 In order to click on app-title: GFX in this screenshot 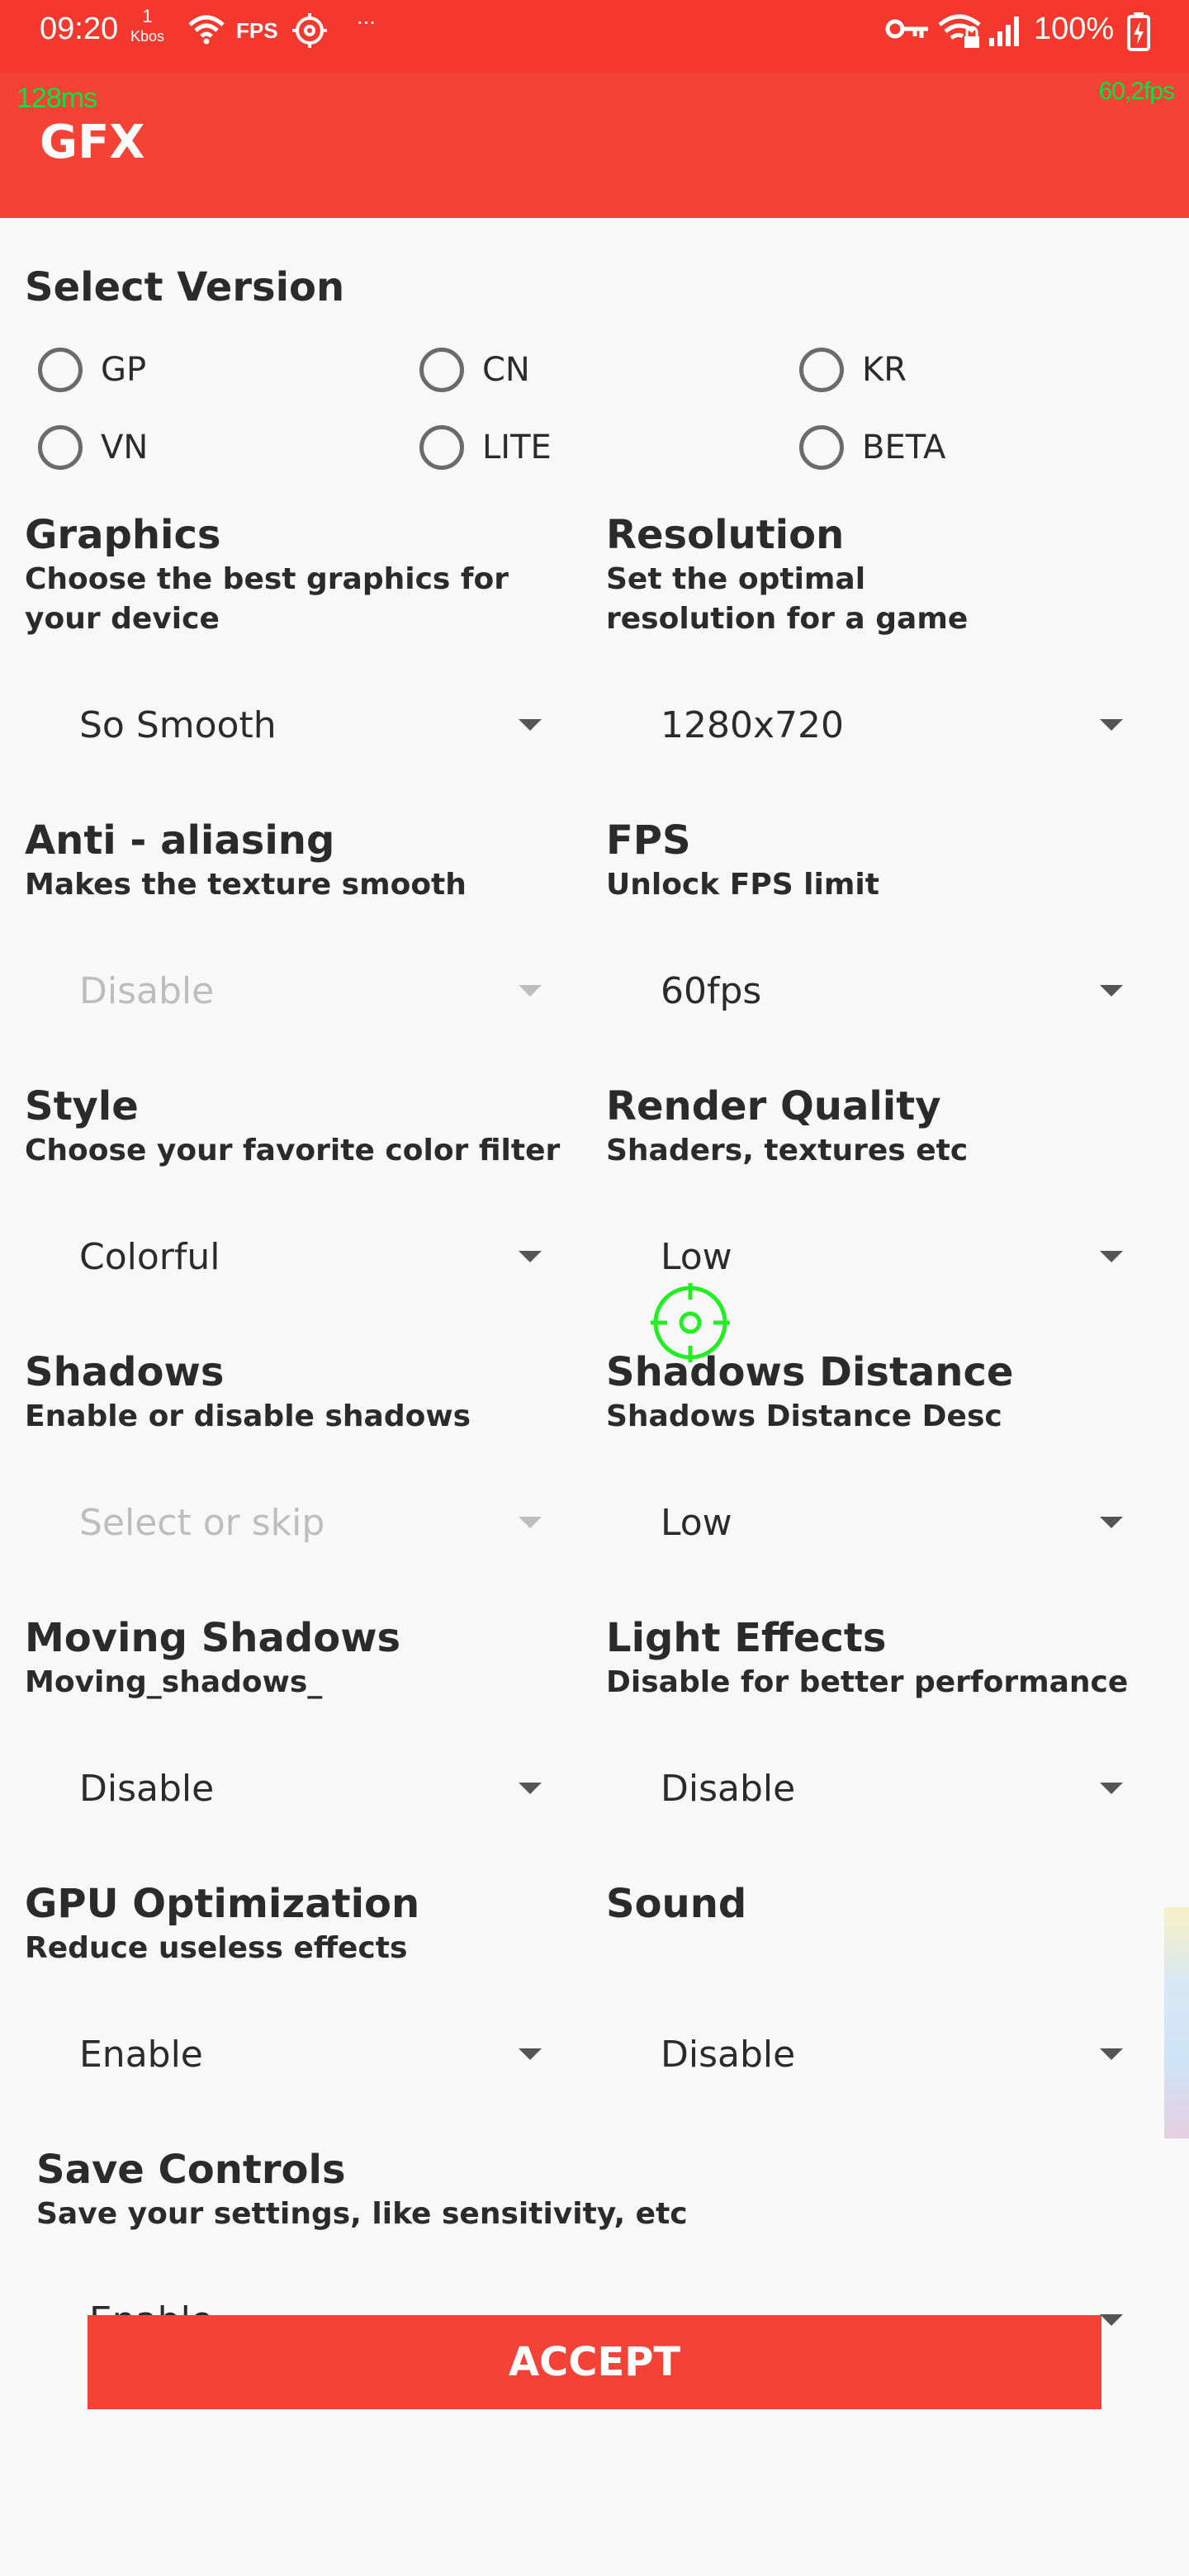, I will do `click(92, 142)`.